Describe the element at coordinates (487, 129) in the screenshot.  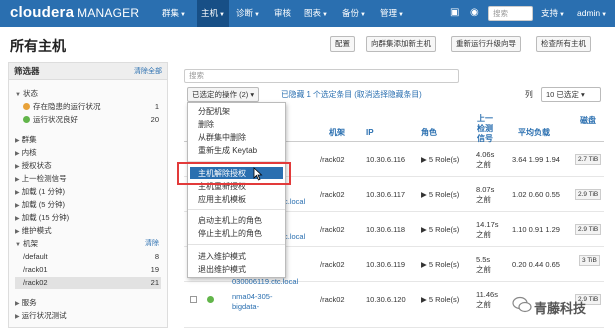
I see `col-last-heartbeat: 上一检测信号` at that location.